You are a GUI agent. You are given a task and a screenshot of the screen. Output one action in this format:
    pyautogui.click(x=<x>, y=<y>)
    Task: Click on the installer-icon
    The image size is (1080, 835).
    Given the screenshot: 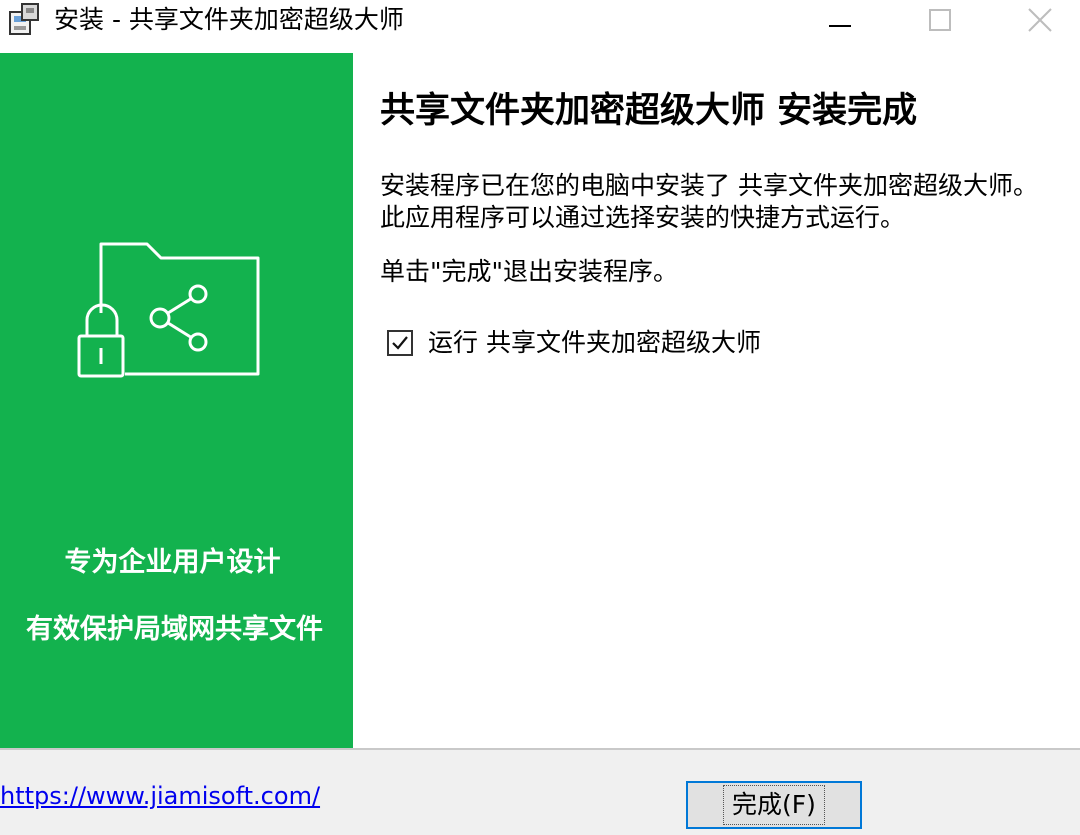 What is the action you would take?
    pyautogui.click(x=26, y=20)
    